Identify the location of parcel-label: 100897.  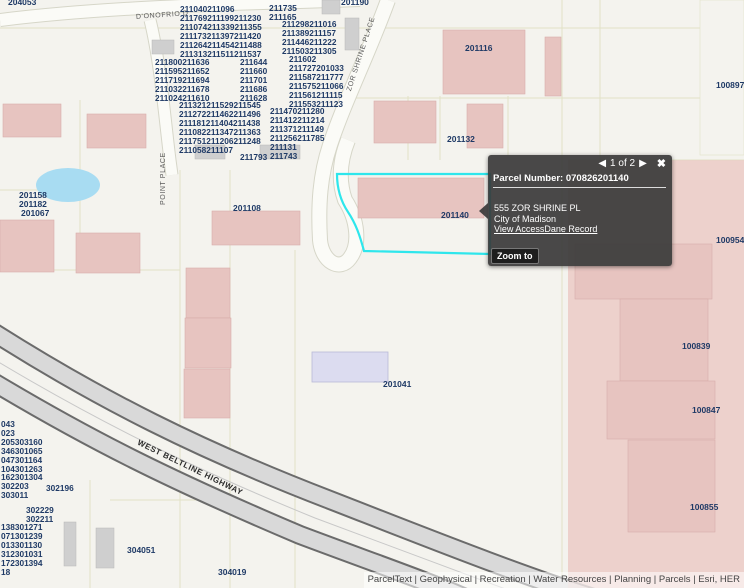
(730, 85).